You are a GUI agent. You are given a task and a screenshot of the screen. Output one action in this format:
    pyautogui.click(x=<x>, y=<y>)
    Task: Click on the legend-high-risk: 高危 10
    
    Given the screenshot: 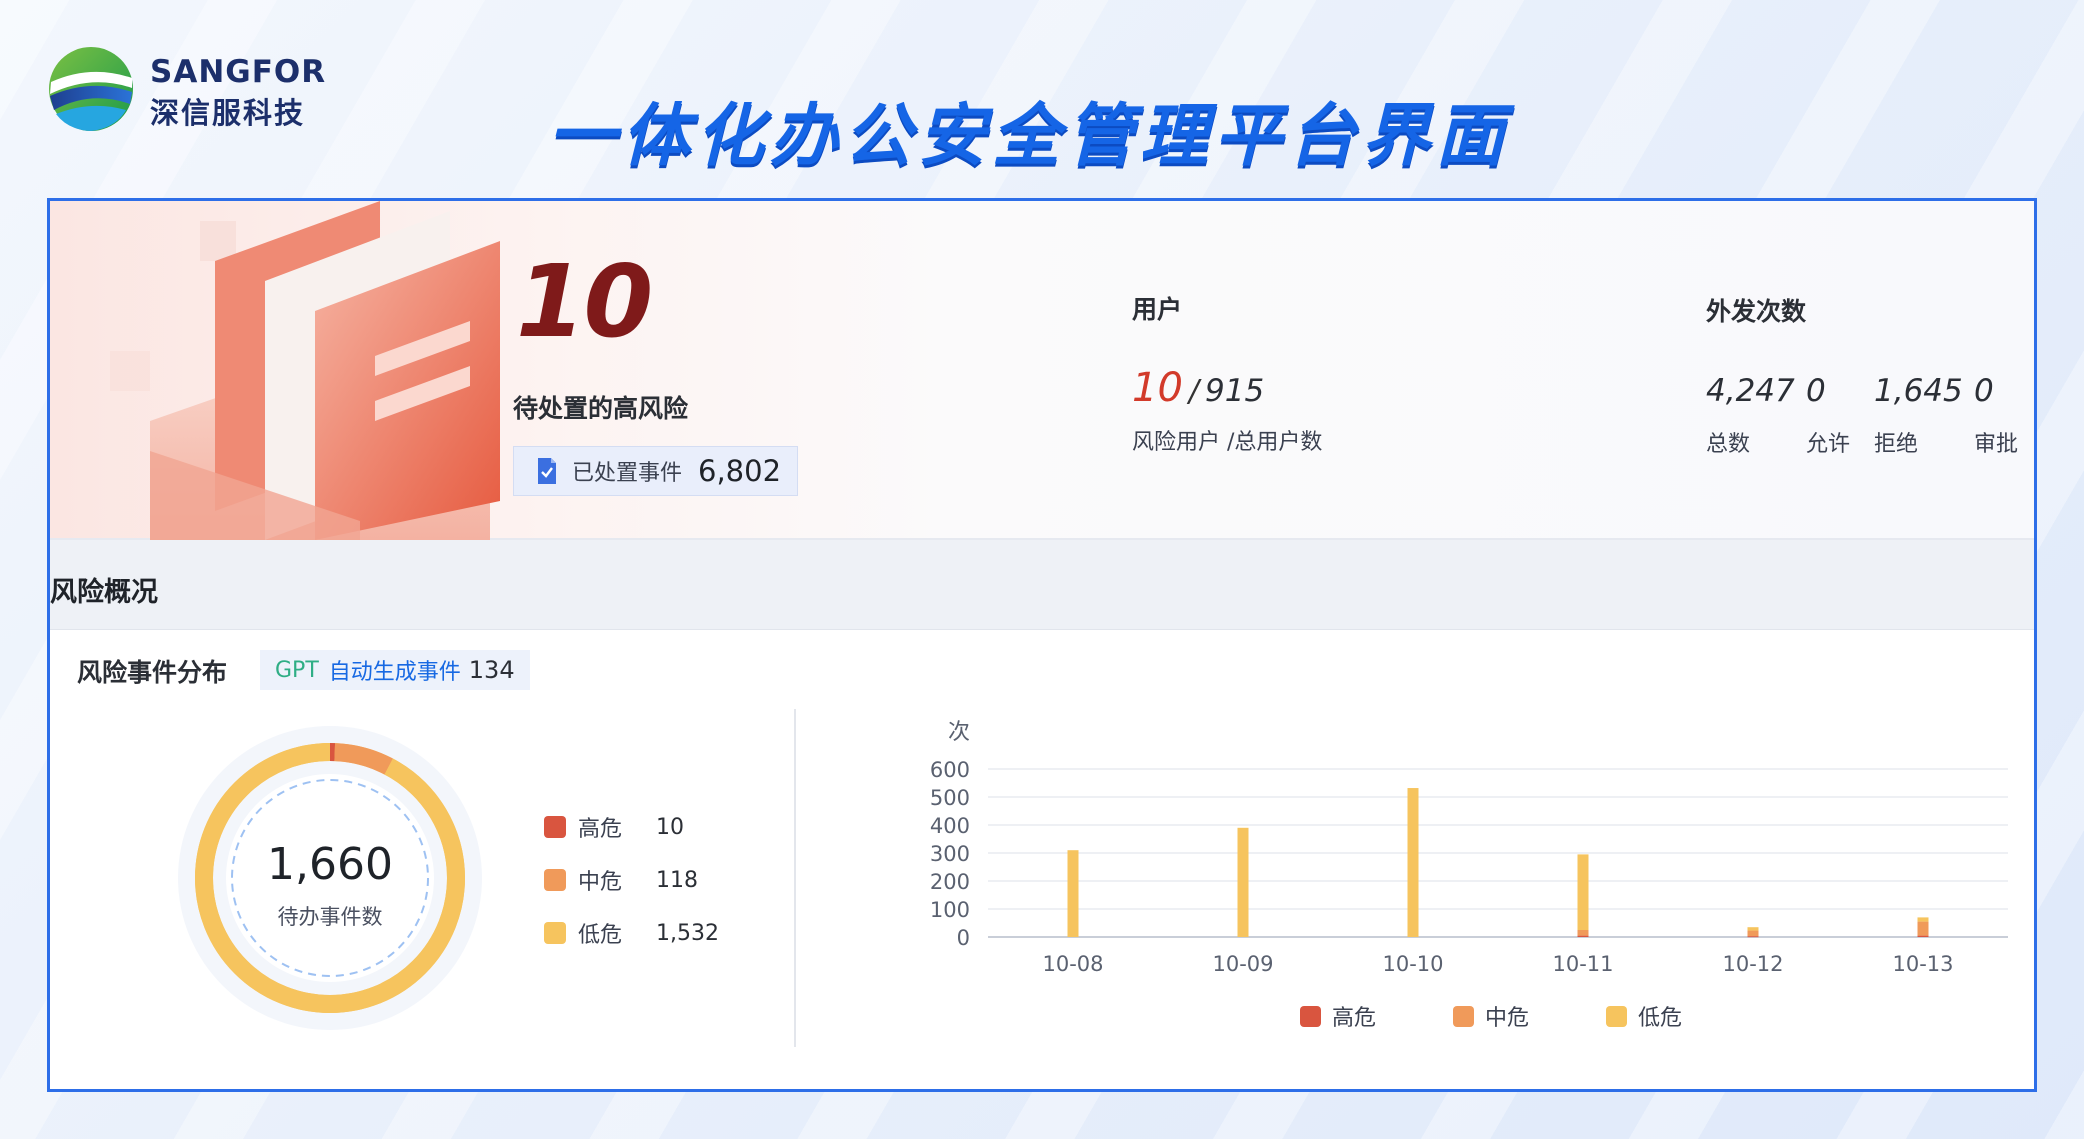 What is the action you would take?
    pyautogui.click(x=614, y=827)
    